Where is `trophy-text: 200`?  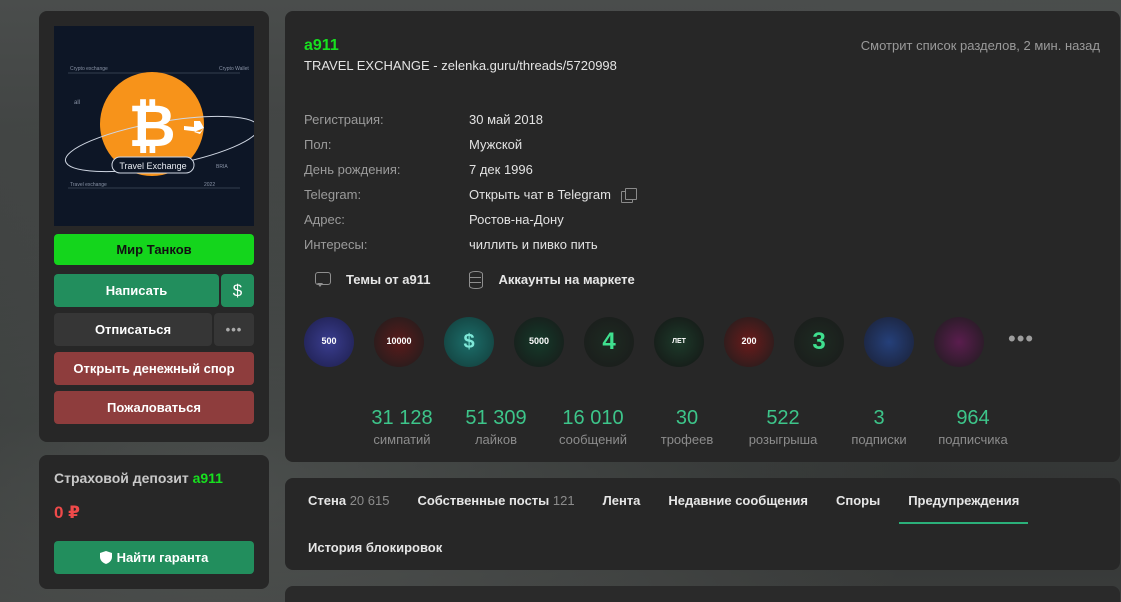
trophy-text: 200 is located at coordinates (749, 341).